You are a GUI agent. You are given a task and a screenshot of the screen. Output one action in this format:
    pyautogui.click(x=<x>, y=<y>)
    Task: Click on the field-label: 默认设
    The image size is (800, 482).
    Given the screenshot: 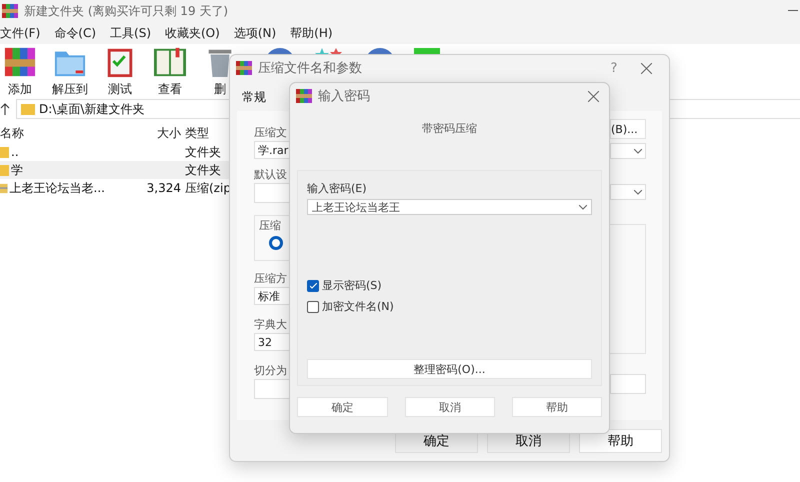 What is the action you would take?
    pyautogui.click(x=270, y=174)
    